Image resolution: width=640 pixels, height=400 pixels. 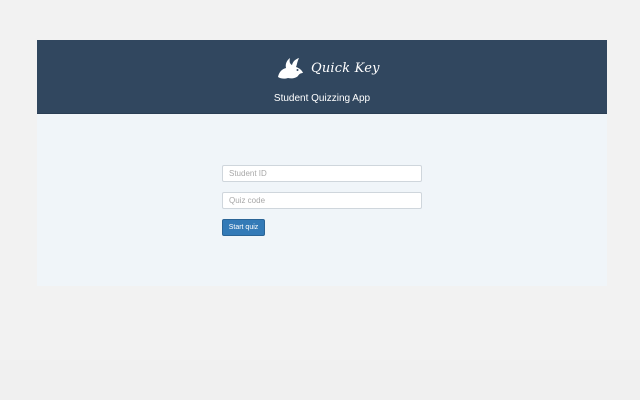 What do you see at coordinates (322, 173) in the screenshot?
I see `student-id-input` at bounding box center [322, 173].